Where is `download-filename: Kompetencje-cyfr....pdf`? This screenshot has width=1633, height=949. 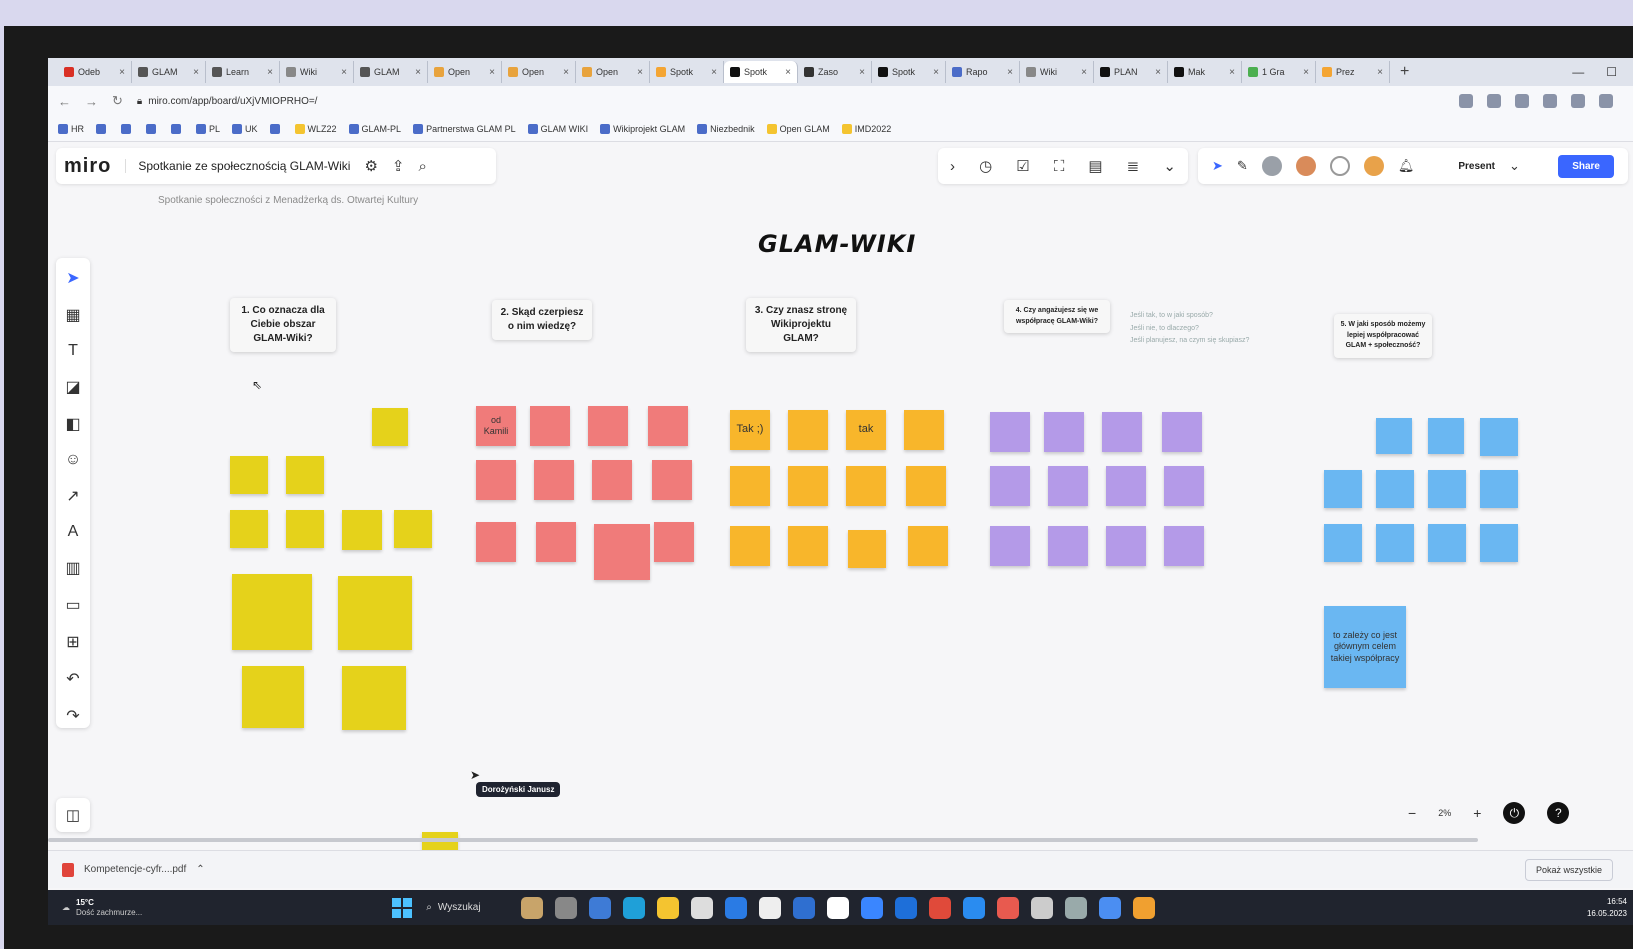 download-filename: Kompetencje-cyfr....pdf is located at coordinates (135, 869).